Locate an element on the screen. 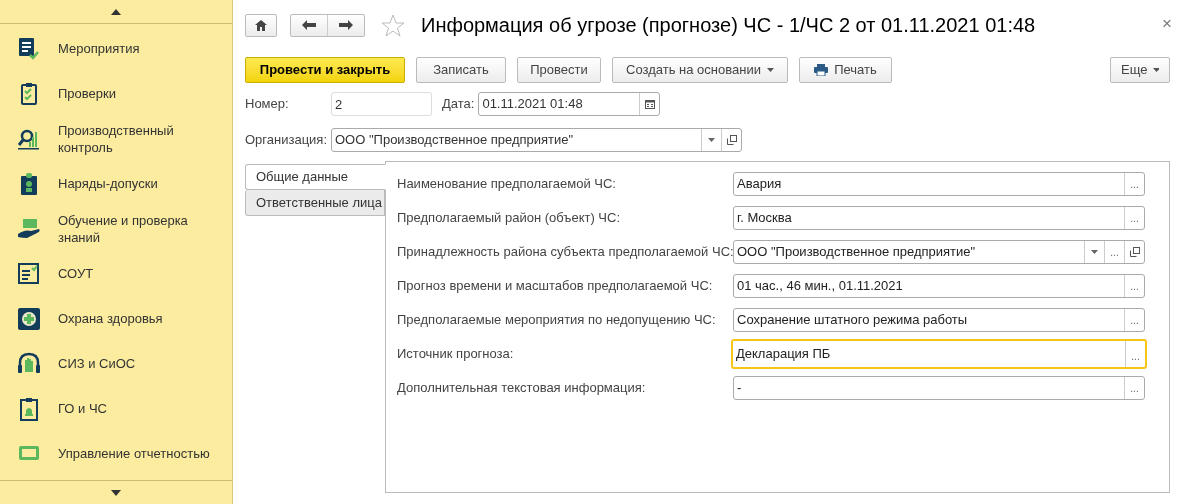  home-button is located at coordinates (261, 25).